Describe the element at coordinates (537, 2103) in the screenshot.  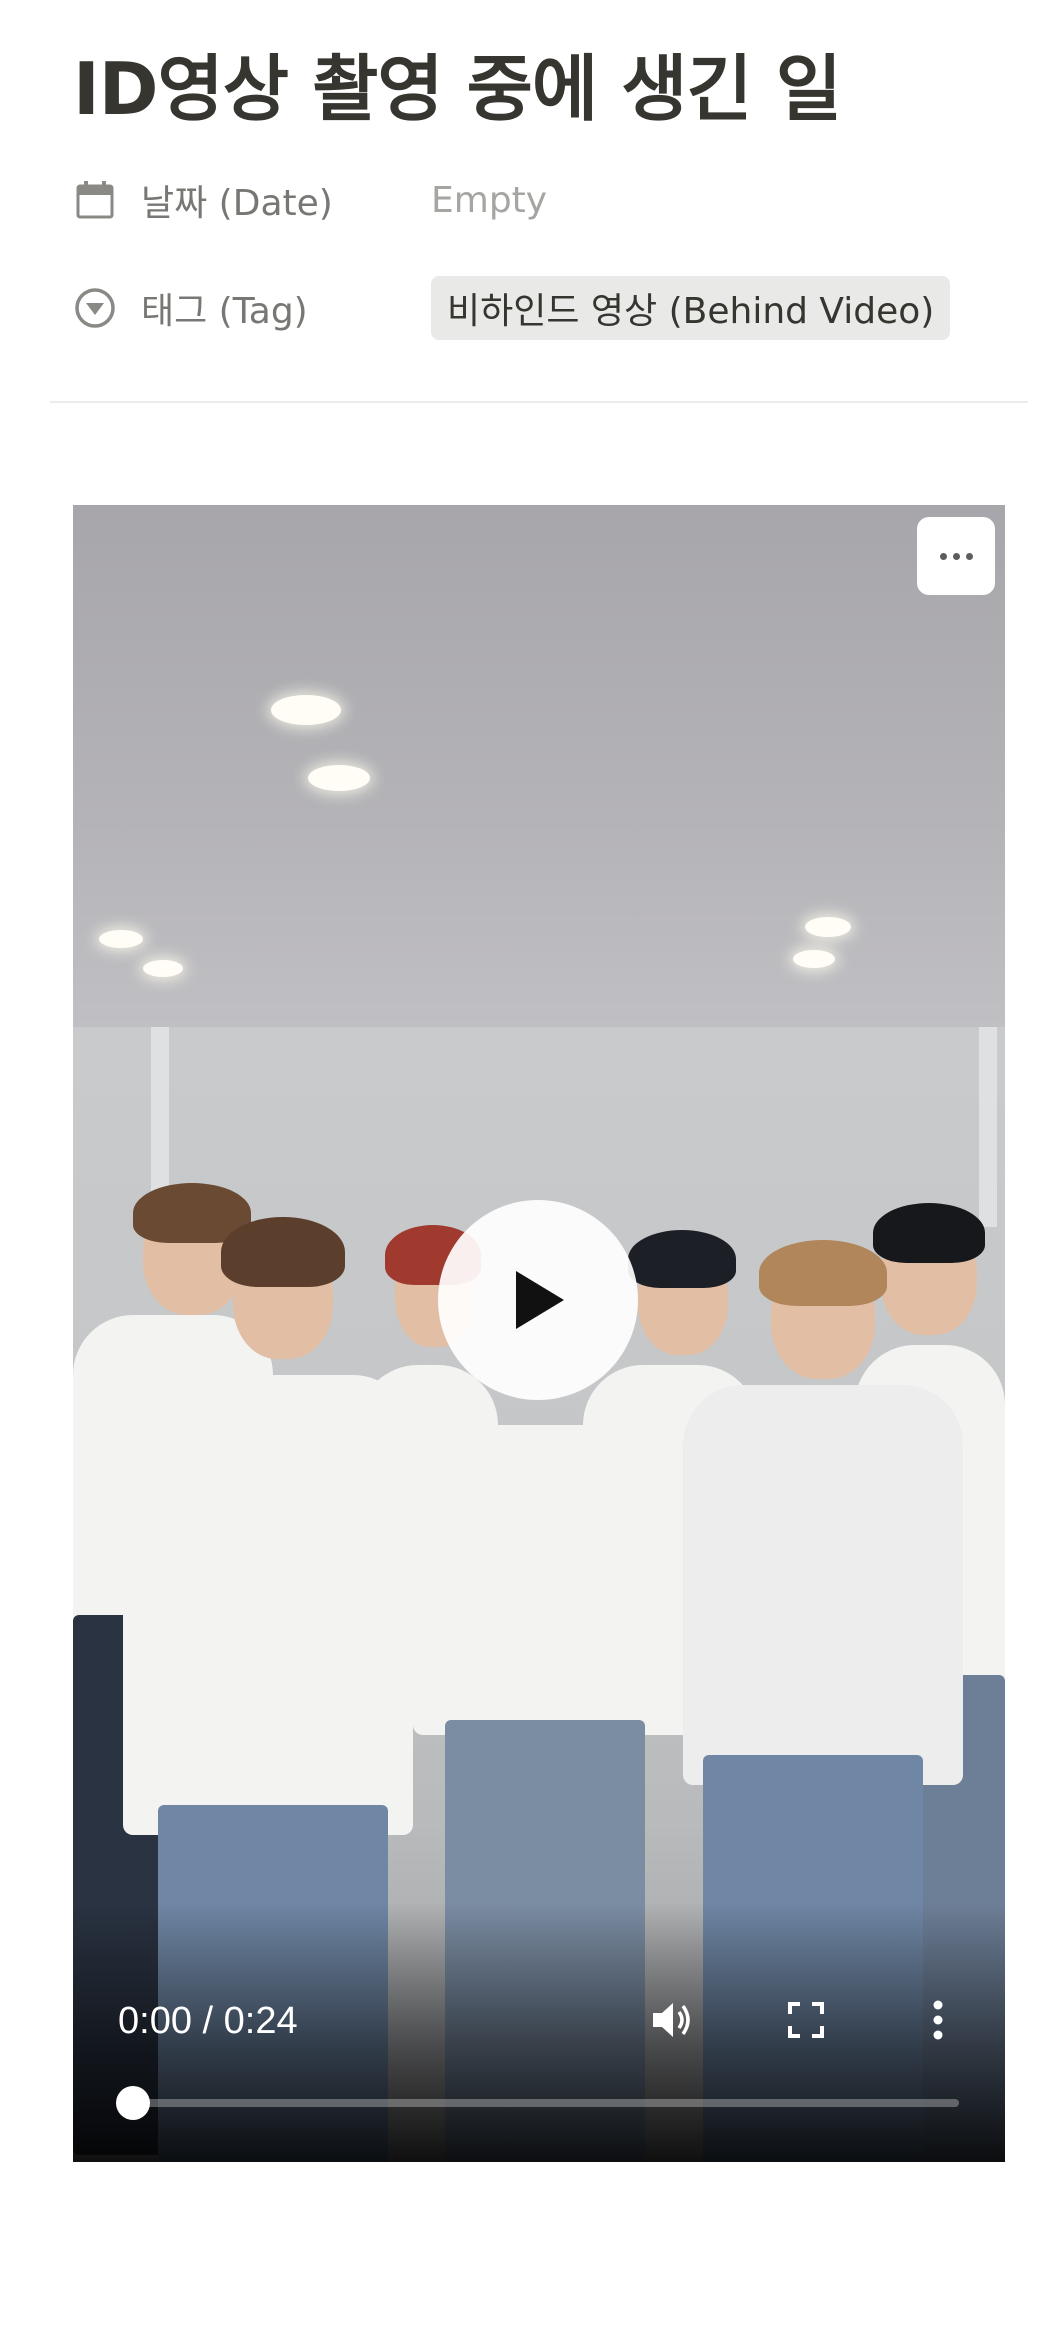
I see `video-progress-bar` at that location.